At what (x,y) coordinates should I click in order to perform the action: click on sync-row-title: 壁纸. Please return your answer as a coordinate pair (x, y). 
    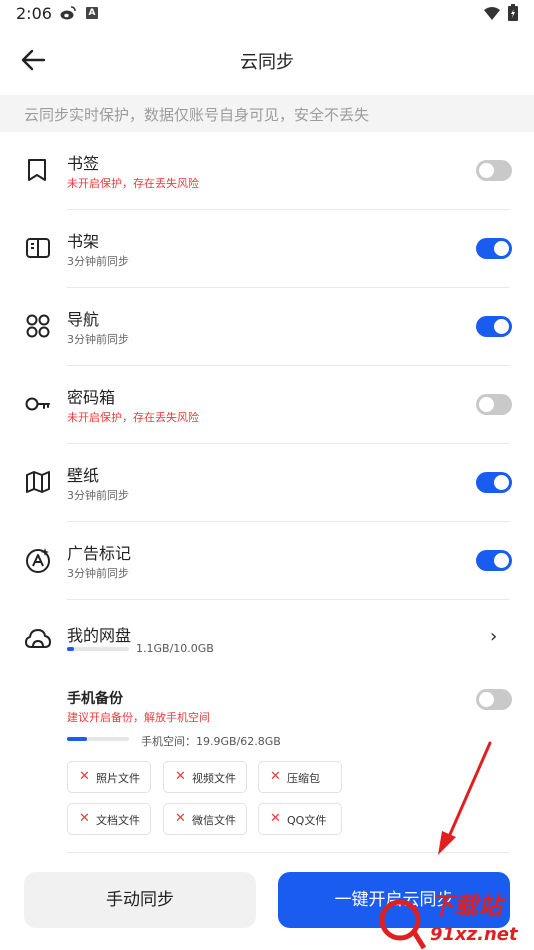
    Looking at the image, I should click on (83, 475).